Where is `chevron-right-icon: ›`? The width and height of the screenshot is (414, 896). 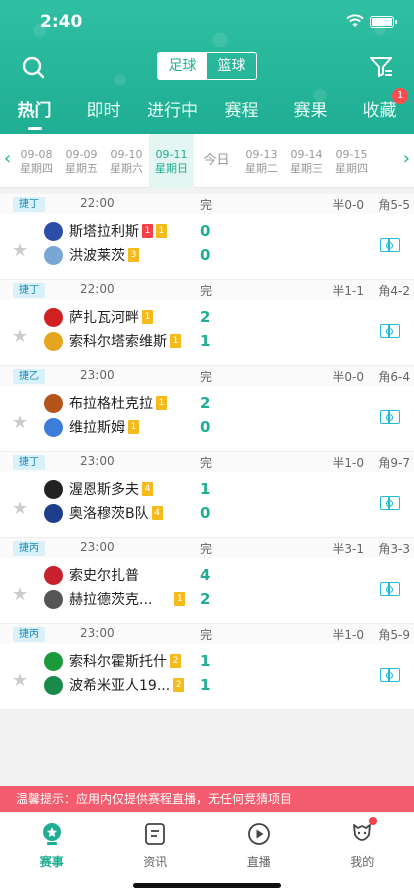
chevron-right-icon: › is located at coordinates (406, 158).